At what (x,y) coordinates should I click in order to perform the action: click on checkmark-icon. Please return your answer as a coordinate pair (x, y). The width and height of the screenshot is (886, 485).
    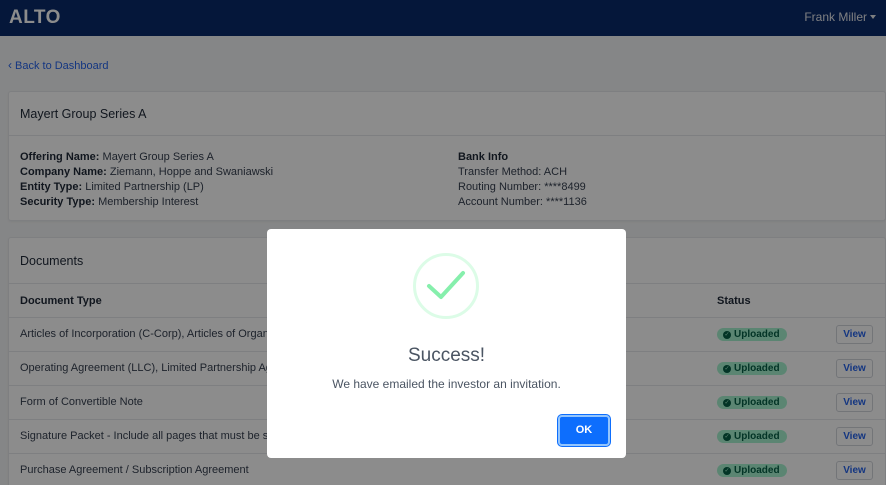
    Looking at the image, I should click on (446, 285).